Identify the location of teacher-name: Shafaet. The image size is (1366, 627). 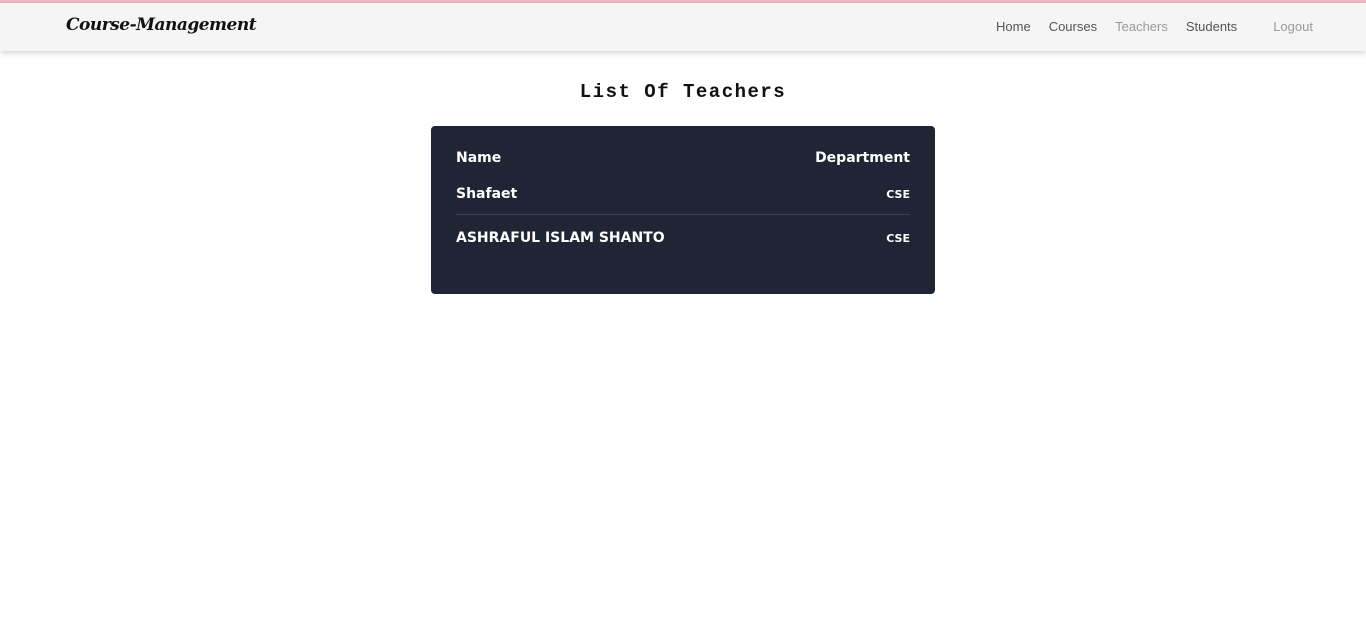
(487, 194).